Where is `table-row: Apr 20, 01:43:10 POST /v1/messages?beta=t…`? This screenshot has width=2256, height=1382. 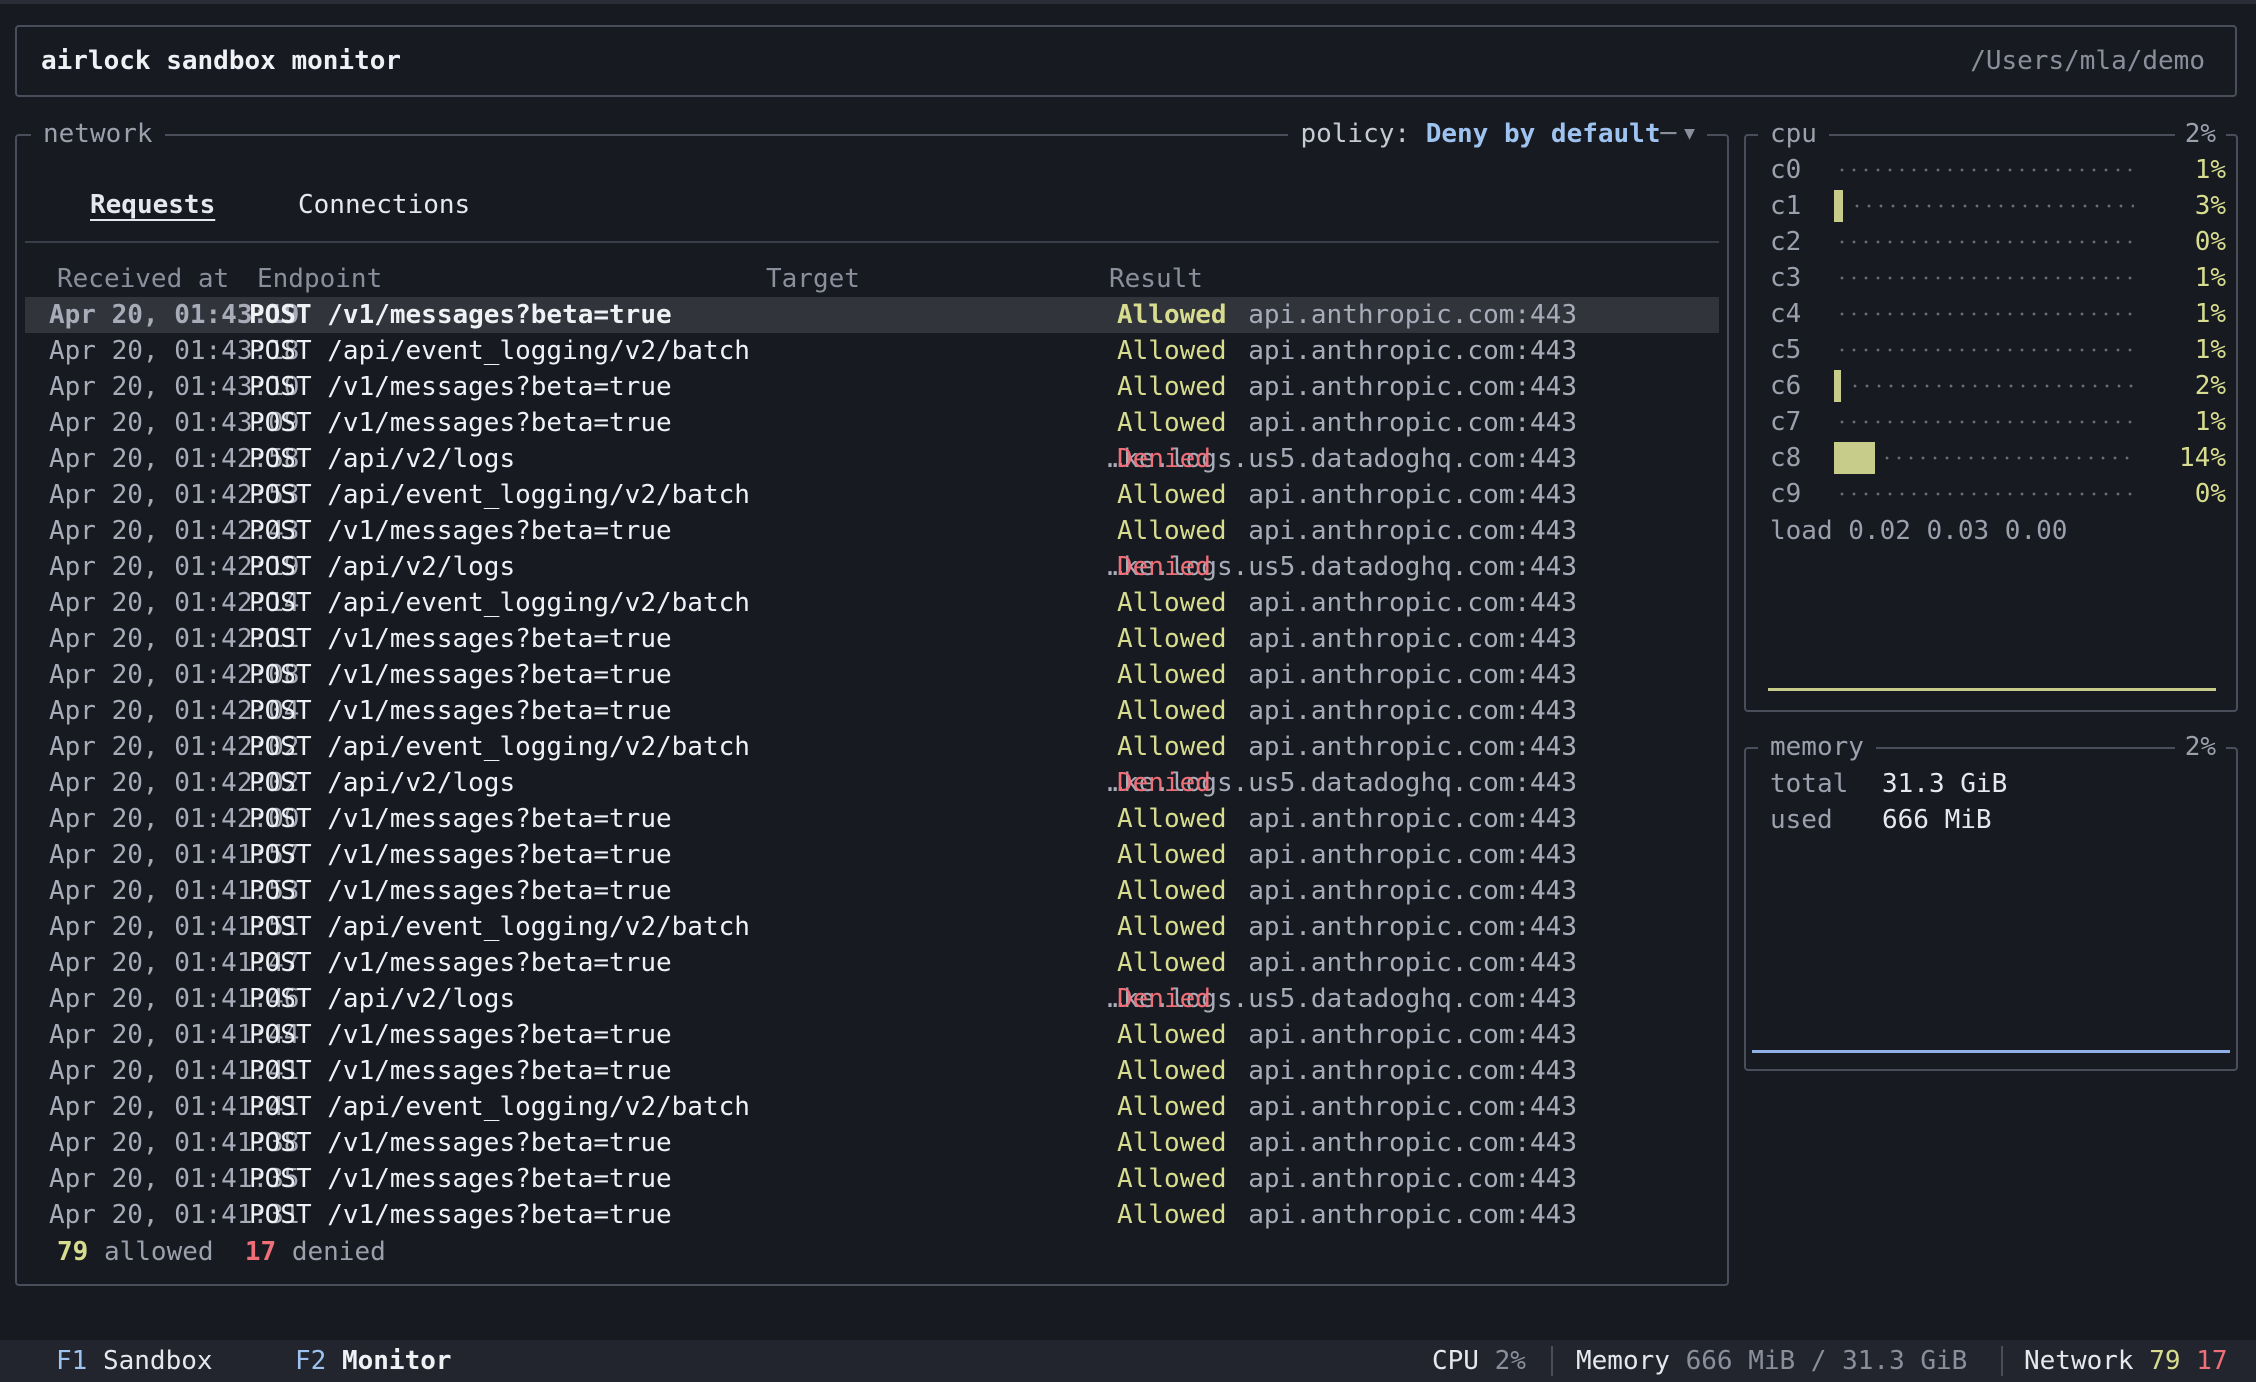 table-row: Apr 20, 01:43:10 POST /v1/messages?beta=t… is located at coordinates (872, 387).